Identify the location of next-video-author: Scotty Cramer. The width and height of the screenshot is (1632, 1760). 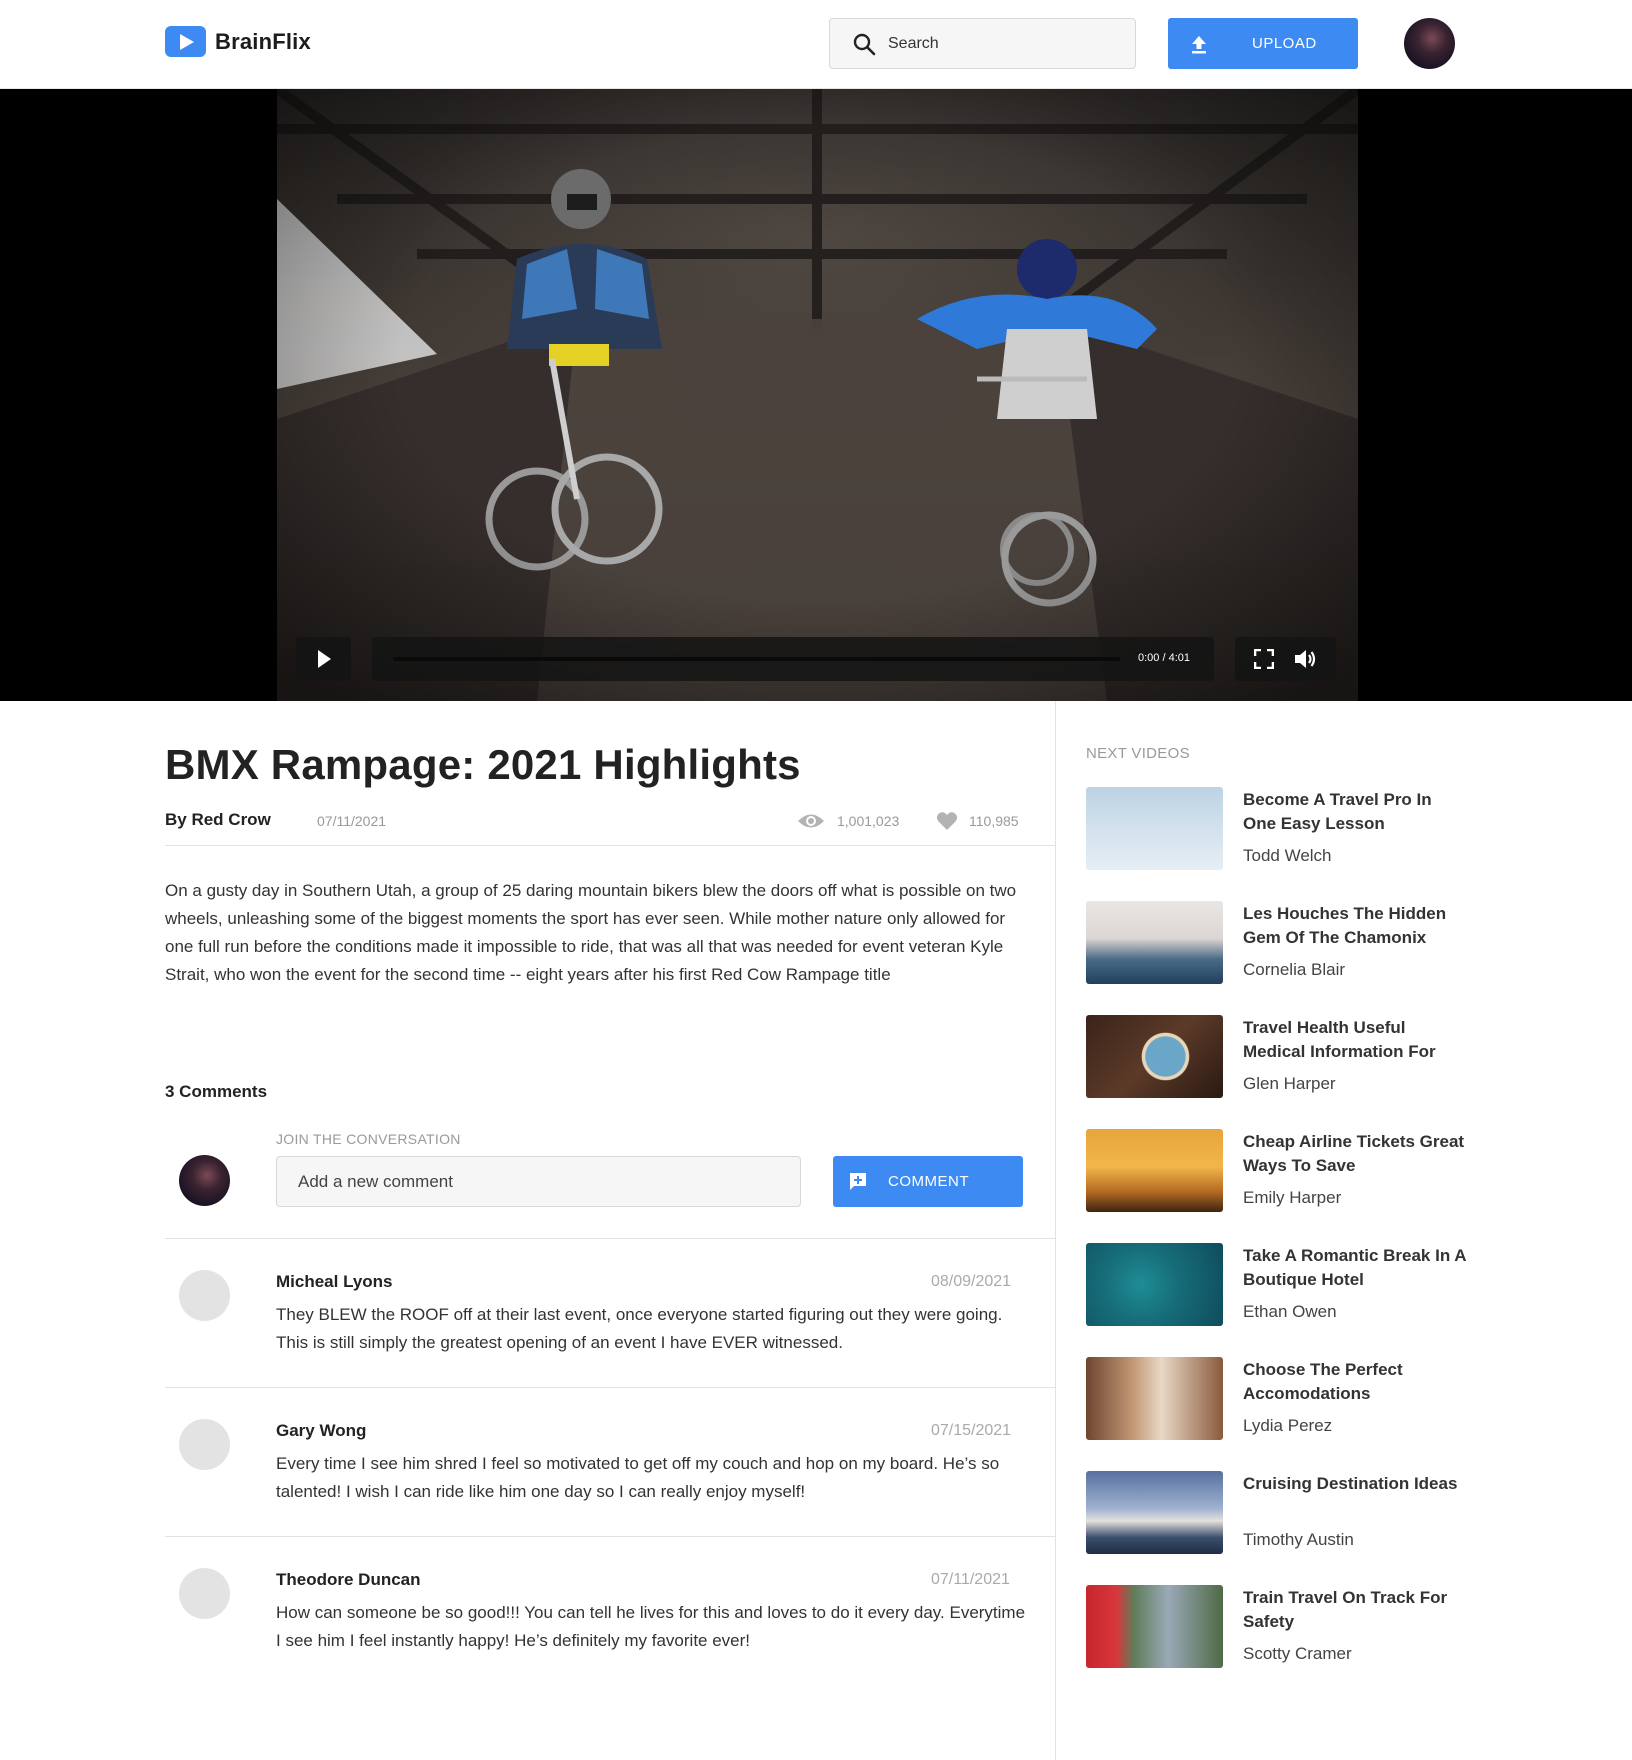
(1297, 1653).